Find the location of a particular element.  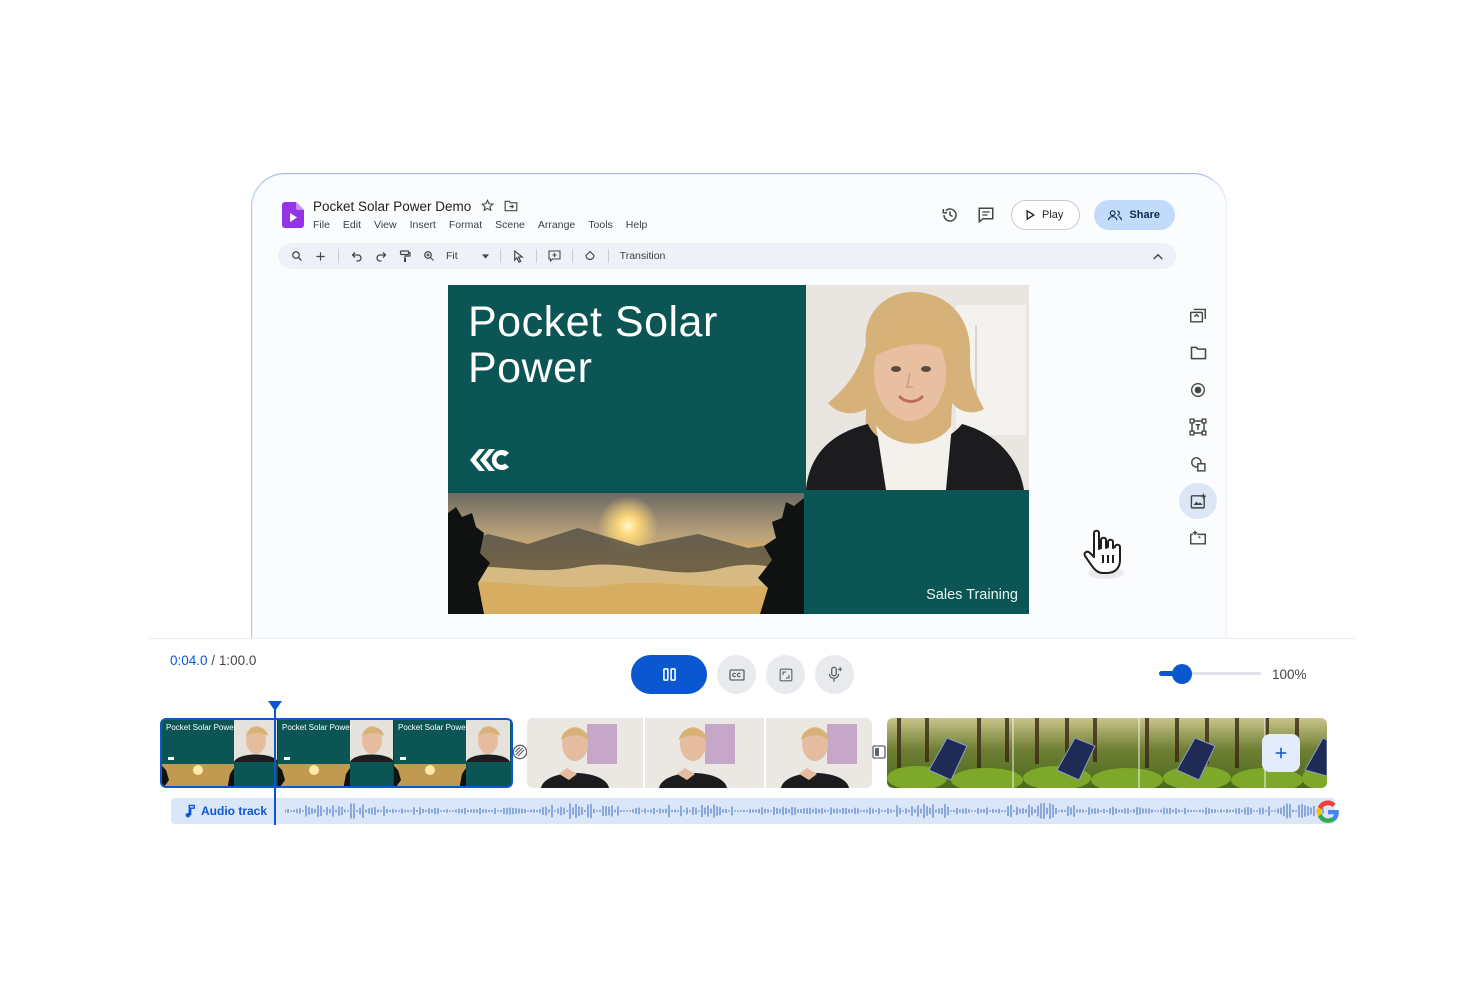

move-to-folder-icon is located at coordinates (511, 206).